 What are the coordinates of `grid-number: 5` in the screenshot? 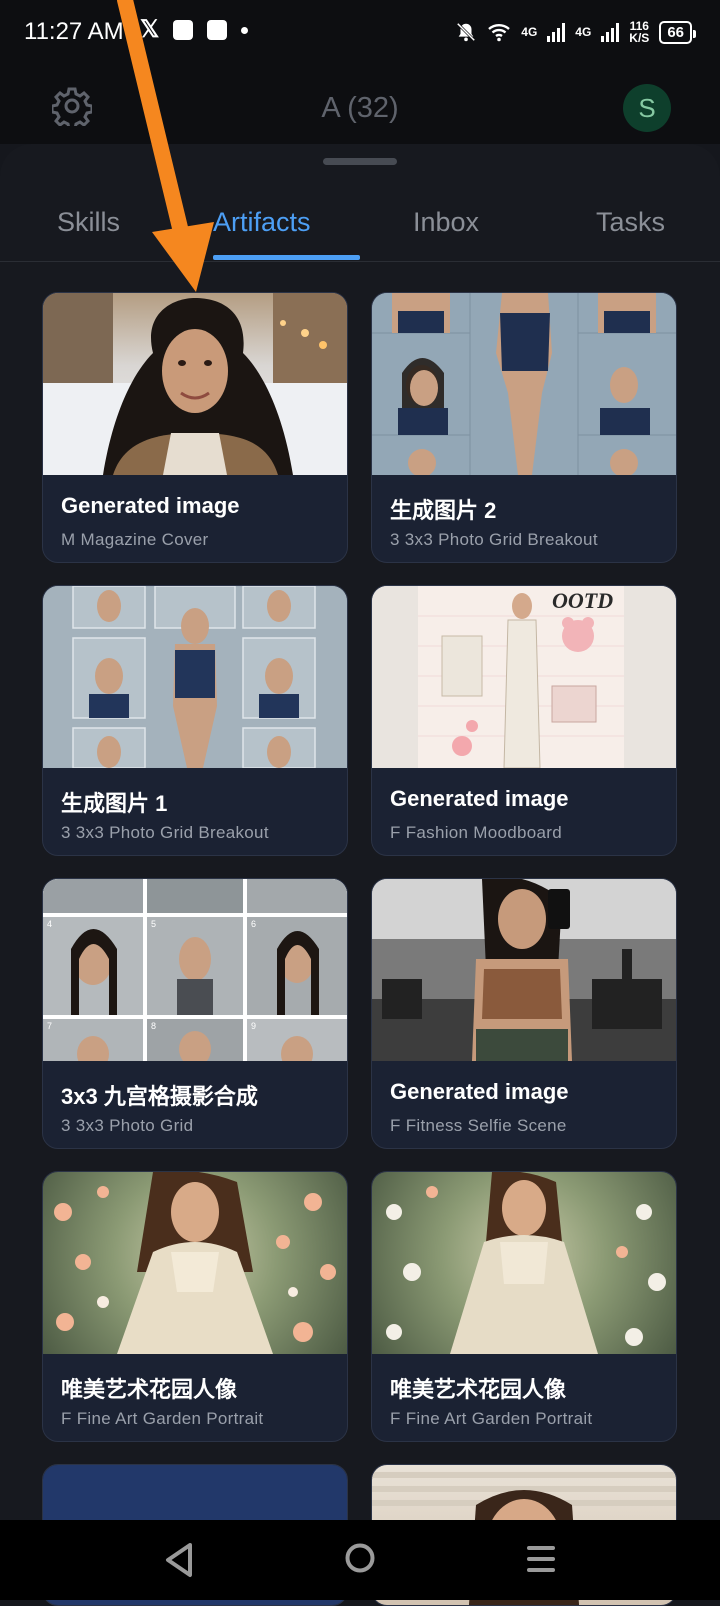 It's located at (153, 924).